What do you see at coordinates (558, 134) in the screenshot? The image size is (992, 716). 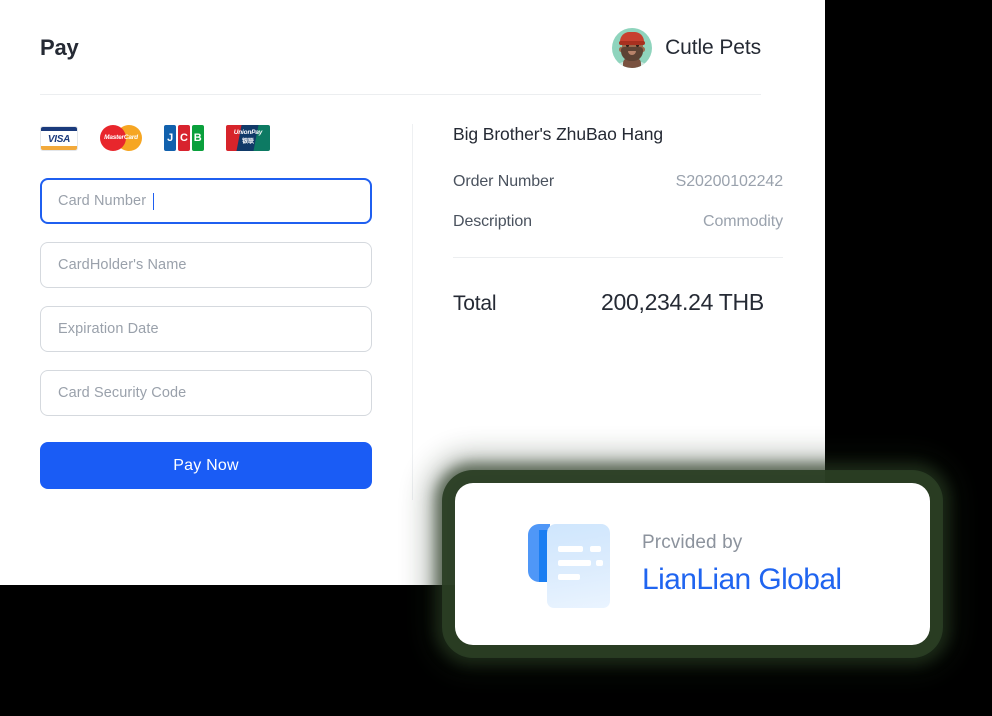 I see `order-merchant-name: Big Brother's ZhuBao Hang` at bounding box center [558, 134].